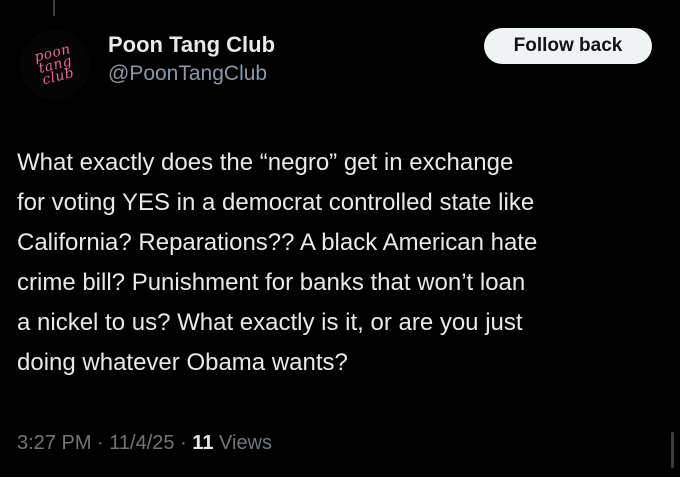 Image resolution: width=680 pixels, height=477 pixels. I want to click on tweet-meta: 3:27 PM · 11/4/25 · 11 Views, so click(145, 443).